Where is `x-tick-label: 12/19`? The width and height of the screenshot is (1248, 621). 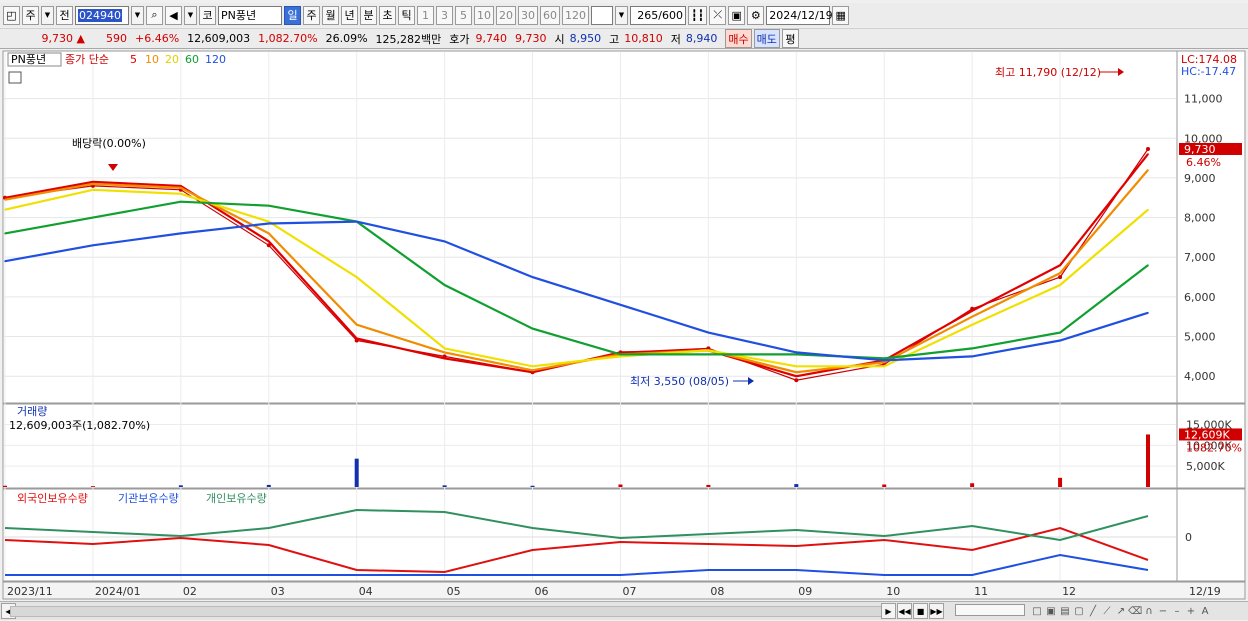
x-tick-label: 12/19 is located at coordinates (1205, 591).